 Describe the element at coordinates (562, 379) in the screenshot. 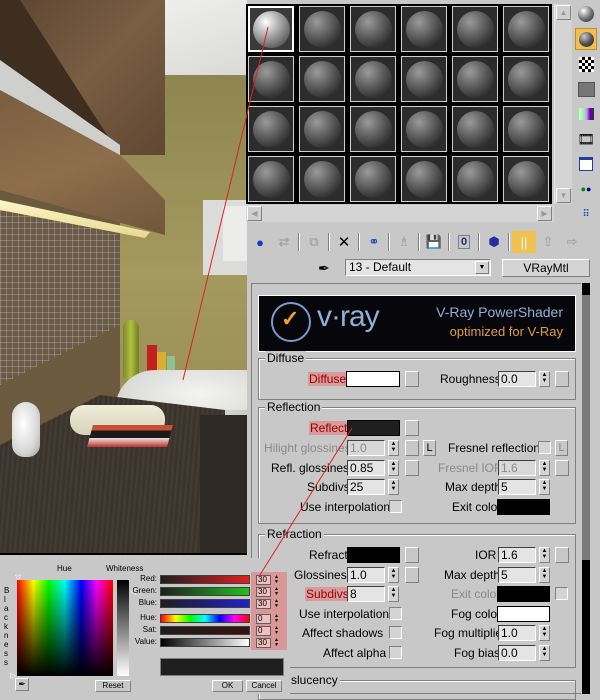

I see `roughness-map-button` at that location.